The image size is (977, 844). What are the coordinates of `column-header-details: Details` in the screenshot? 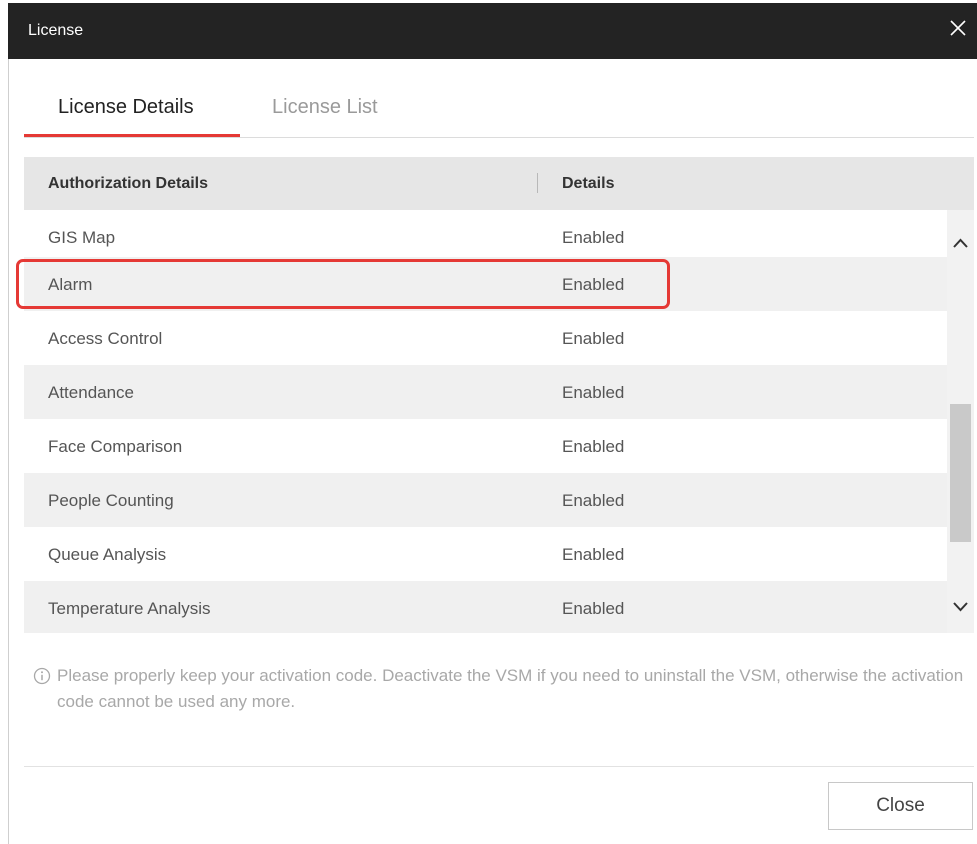 It's located at (588, 184).